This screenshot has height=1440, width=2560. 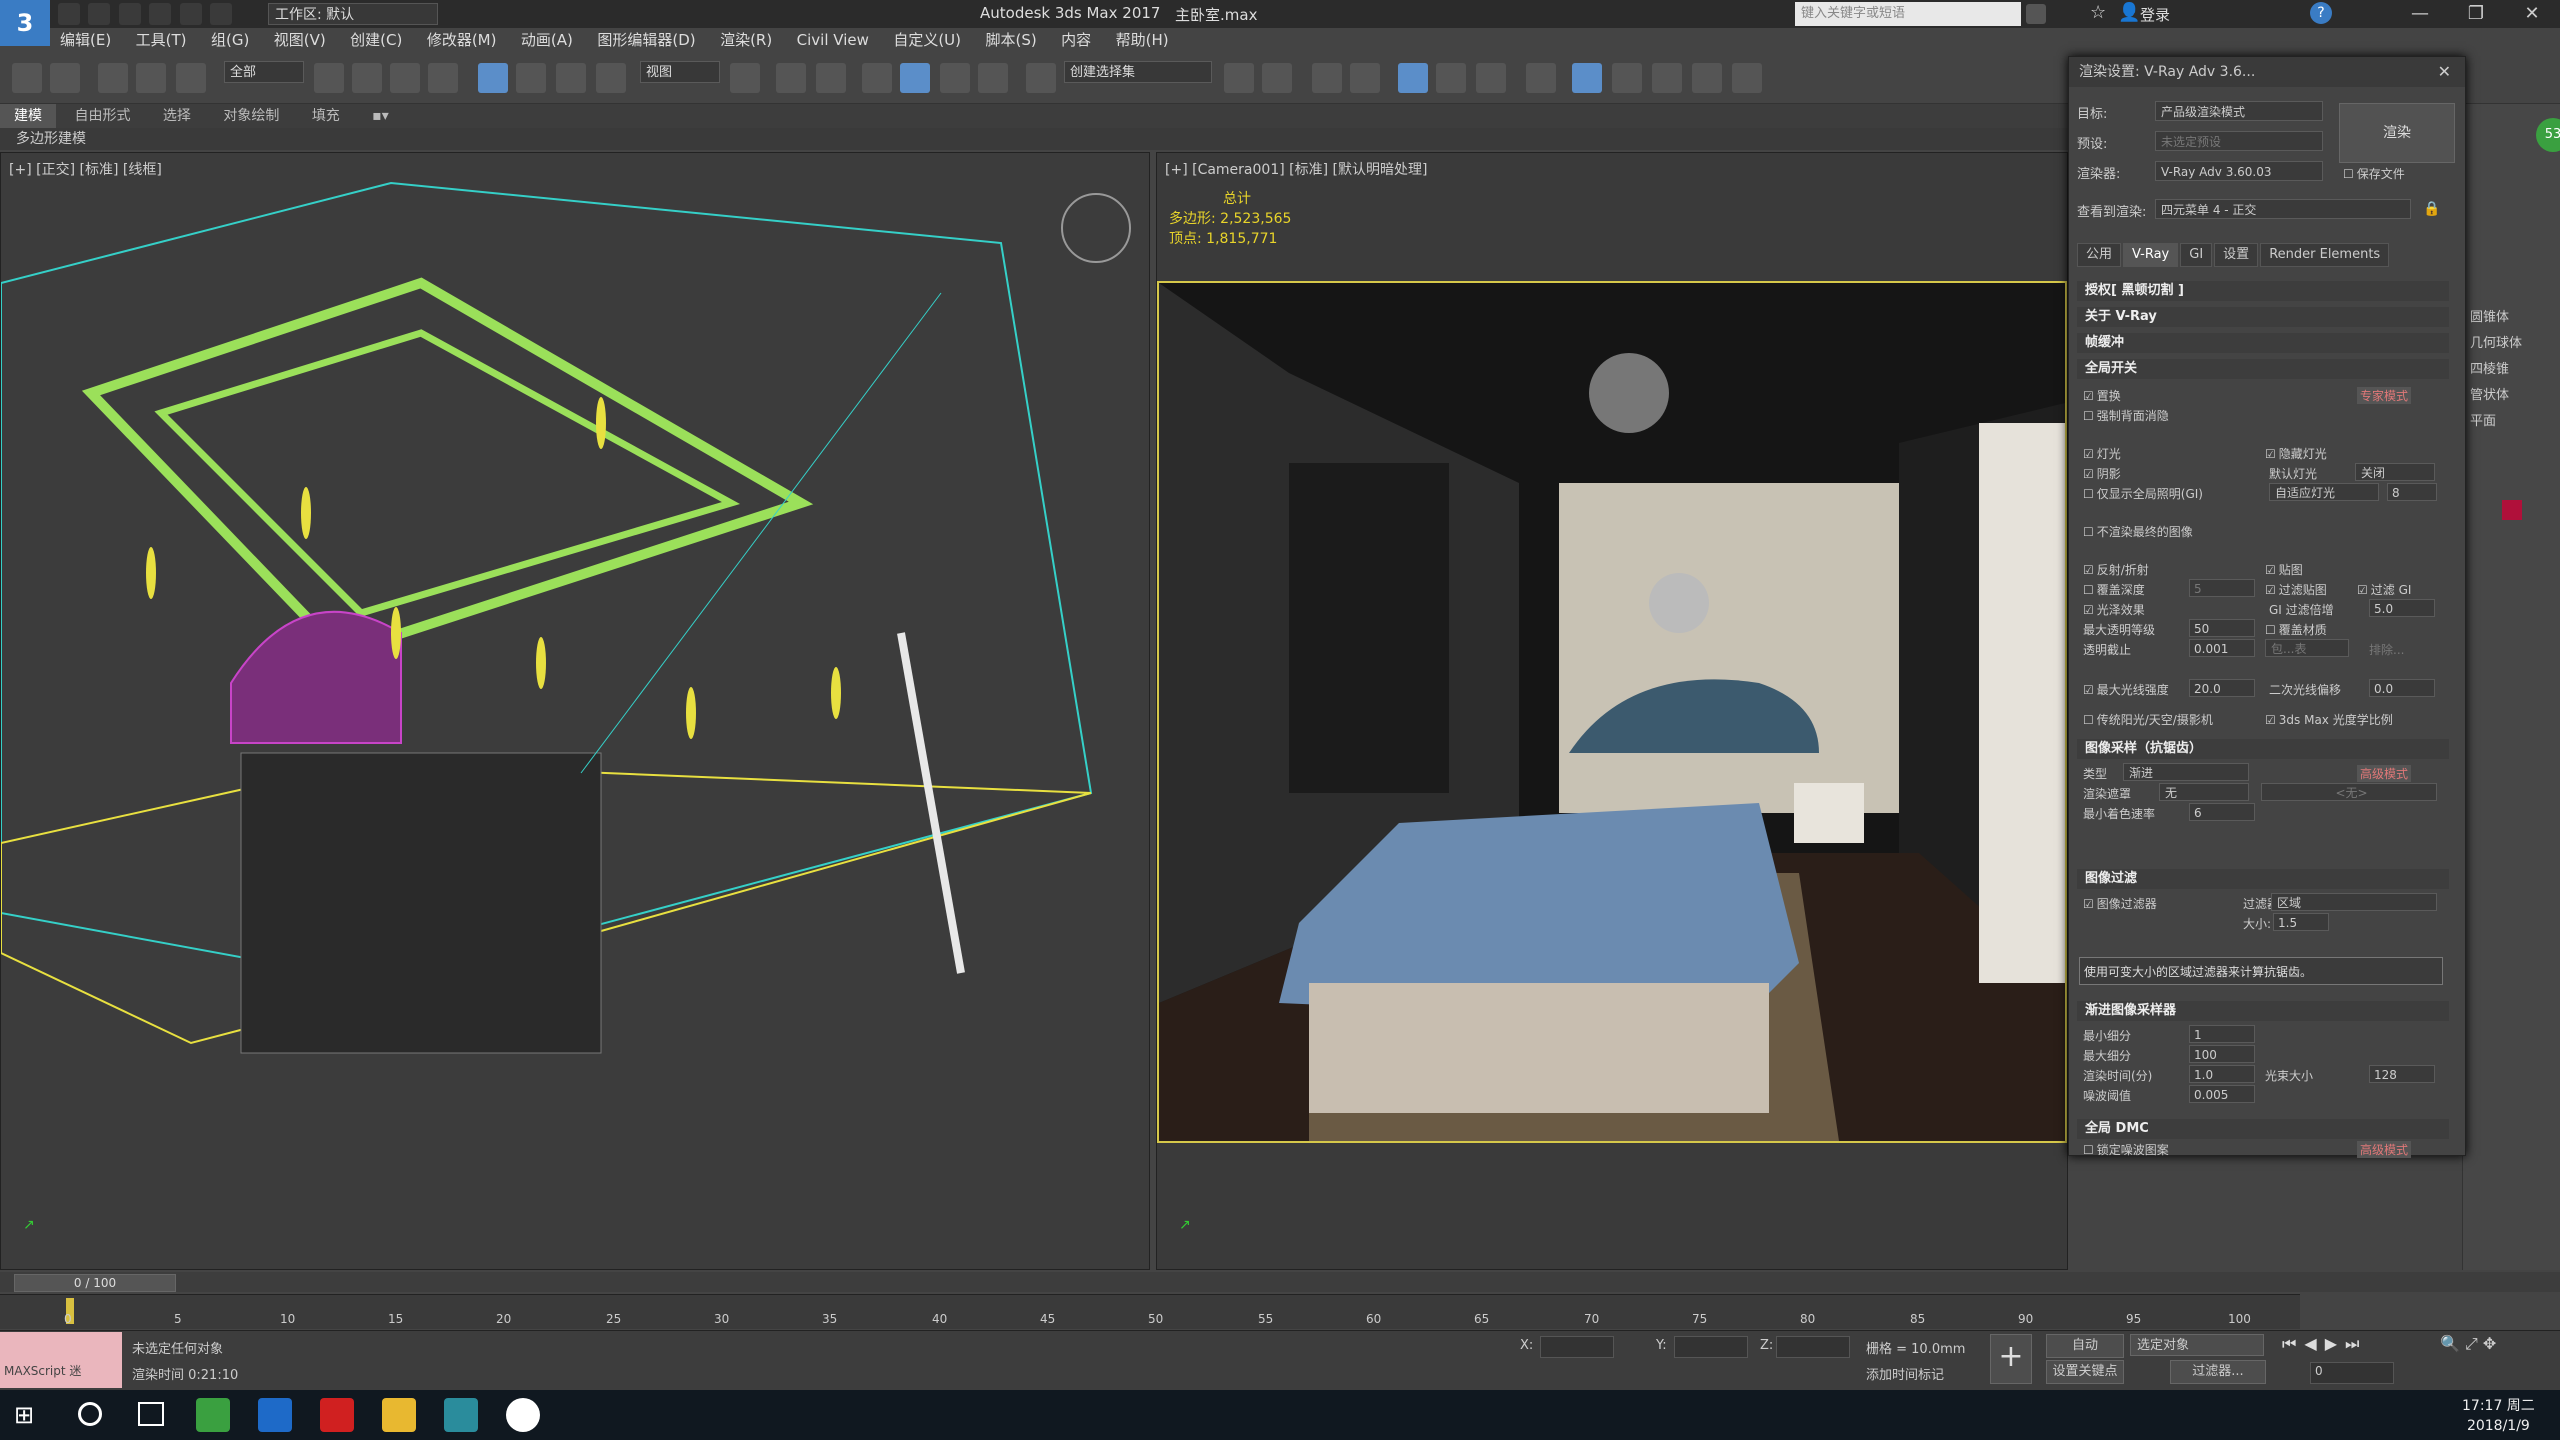 What do you see at coordinates (2222, 648) in the screenshot?
I see `transp-cutoff-spinner: 0.001` at bounding box center [2222, 648].